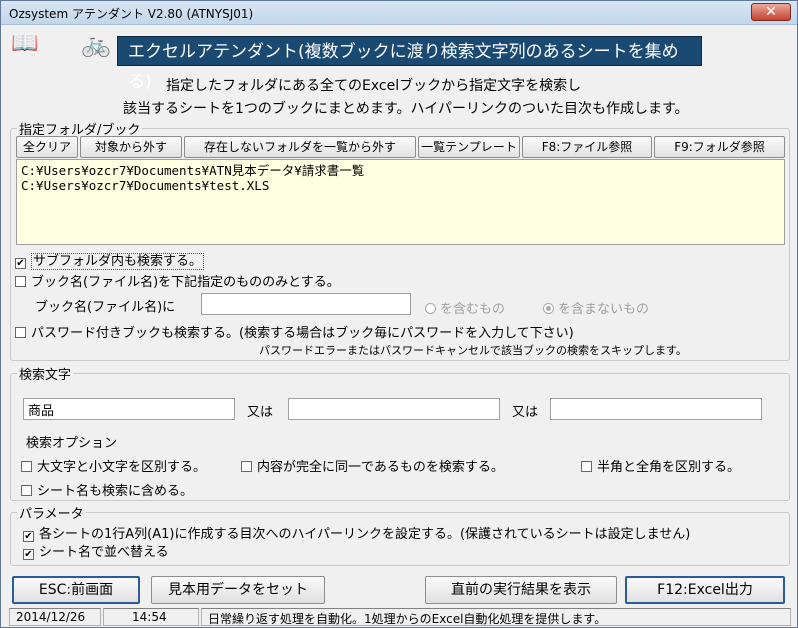  I want to click on sheet-name-search-label: シート名も検索に含める。, so click(115, 491).